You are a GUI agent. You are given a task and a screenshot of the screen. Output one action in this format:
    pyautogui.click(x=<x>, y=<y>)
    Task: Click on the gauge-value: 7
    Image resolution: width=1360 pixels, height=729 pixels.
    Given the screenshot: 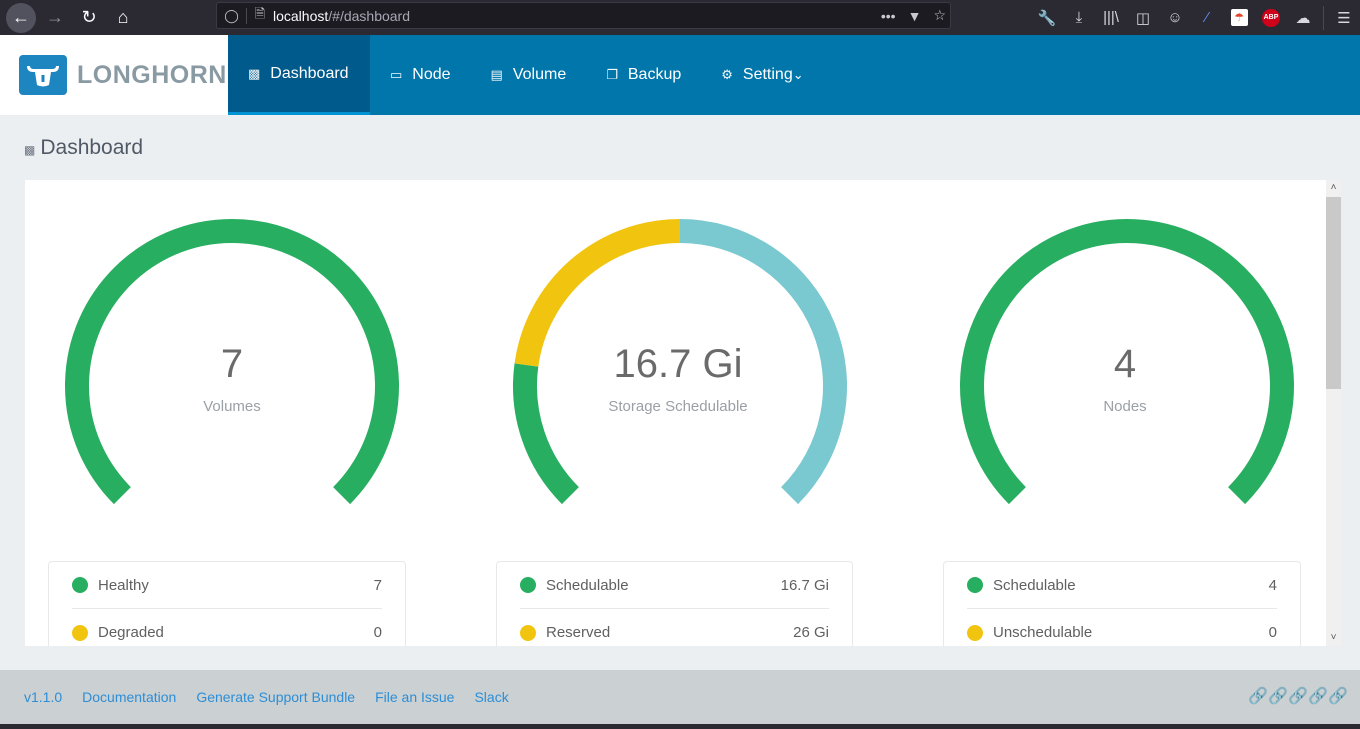 What is the action you would take?
    pyautogui.click(x=232, y=364)
    